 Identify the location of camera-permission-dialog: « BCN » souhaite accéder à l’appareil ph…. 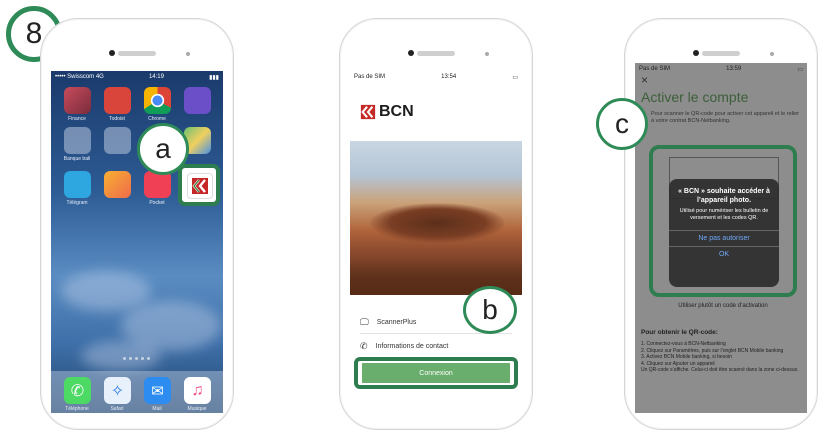
(724, 233).